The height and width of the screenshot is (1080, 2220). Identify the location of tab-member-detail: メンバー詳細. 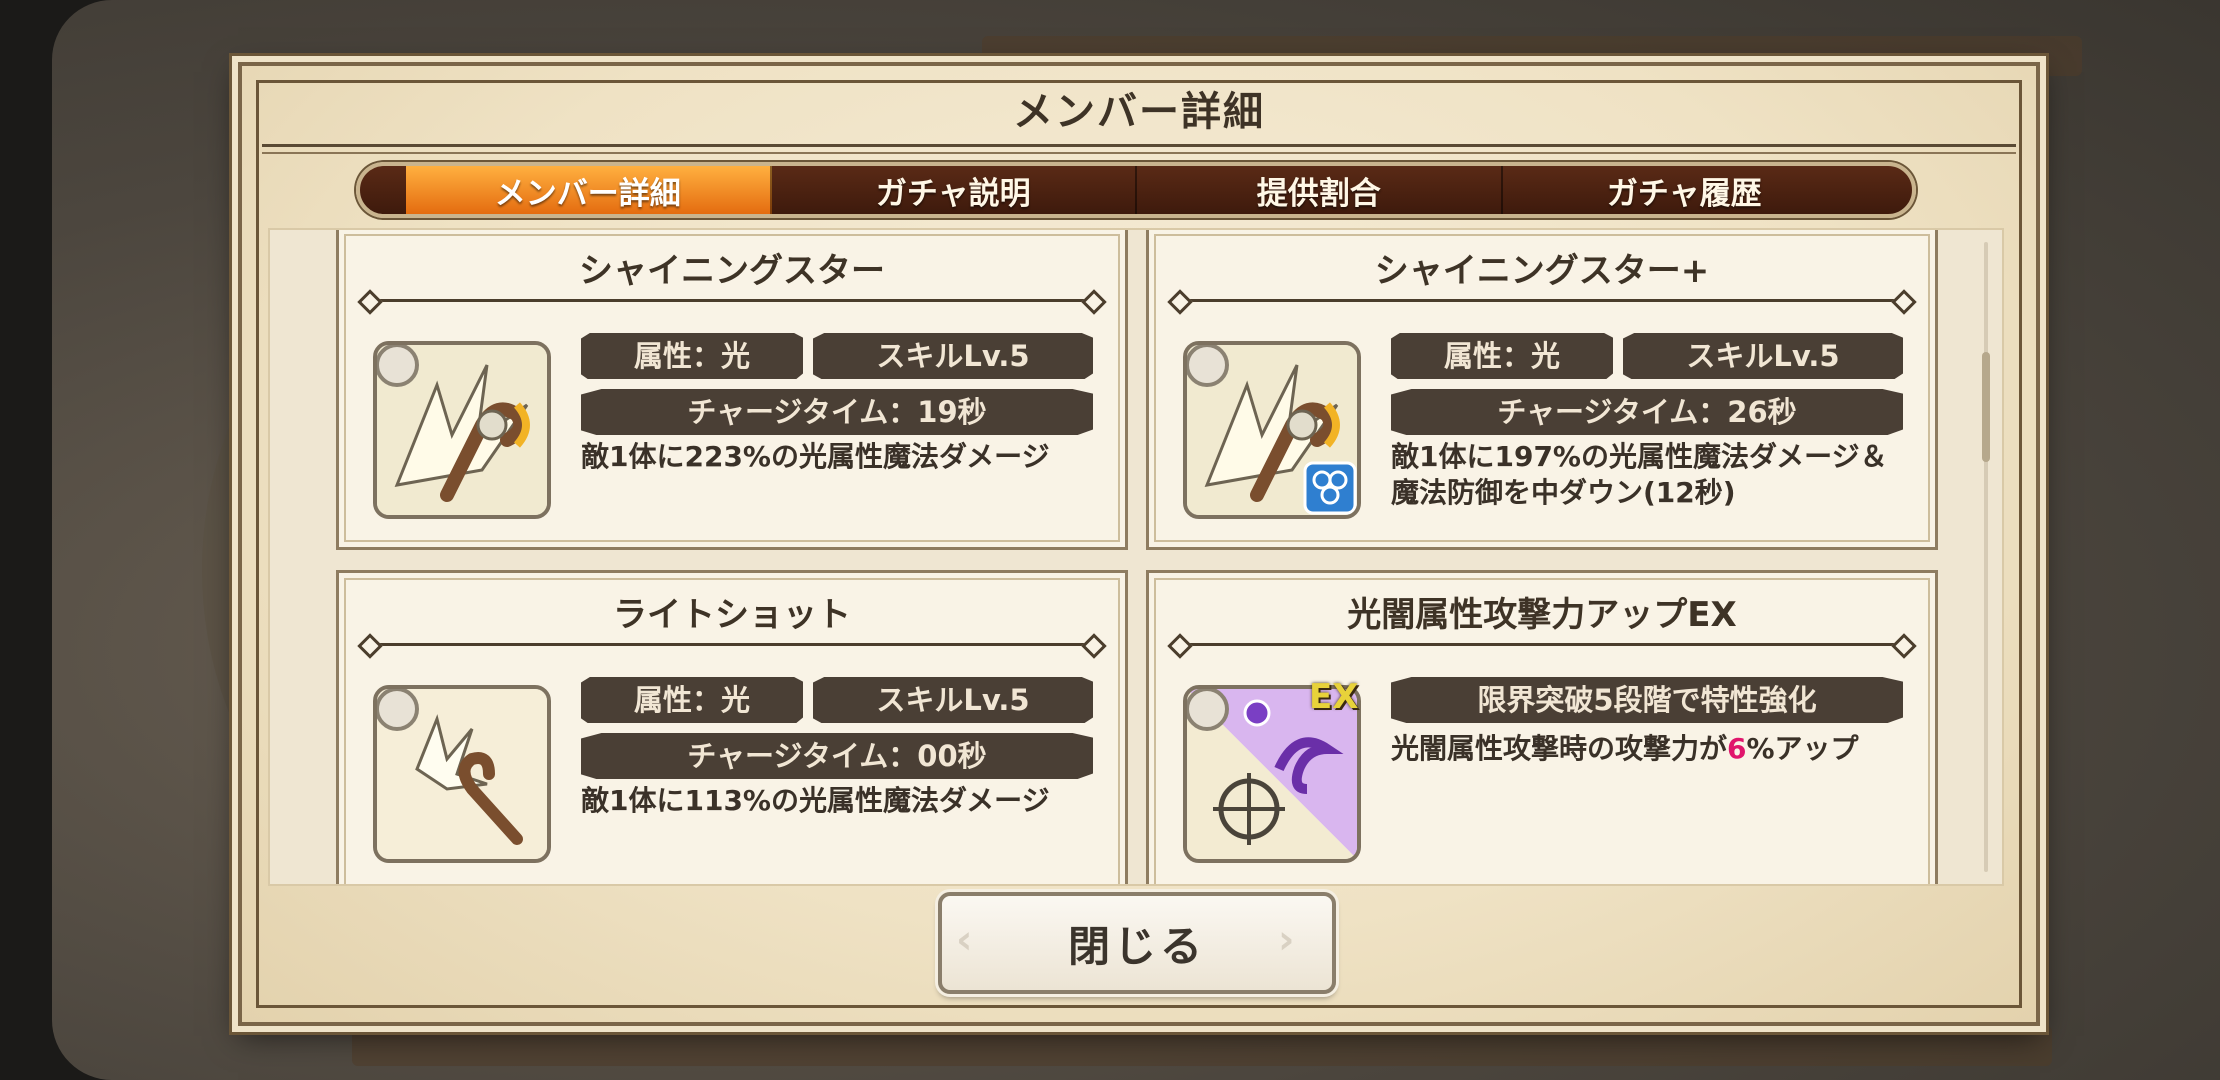
(589, 190).